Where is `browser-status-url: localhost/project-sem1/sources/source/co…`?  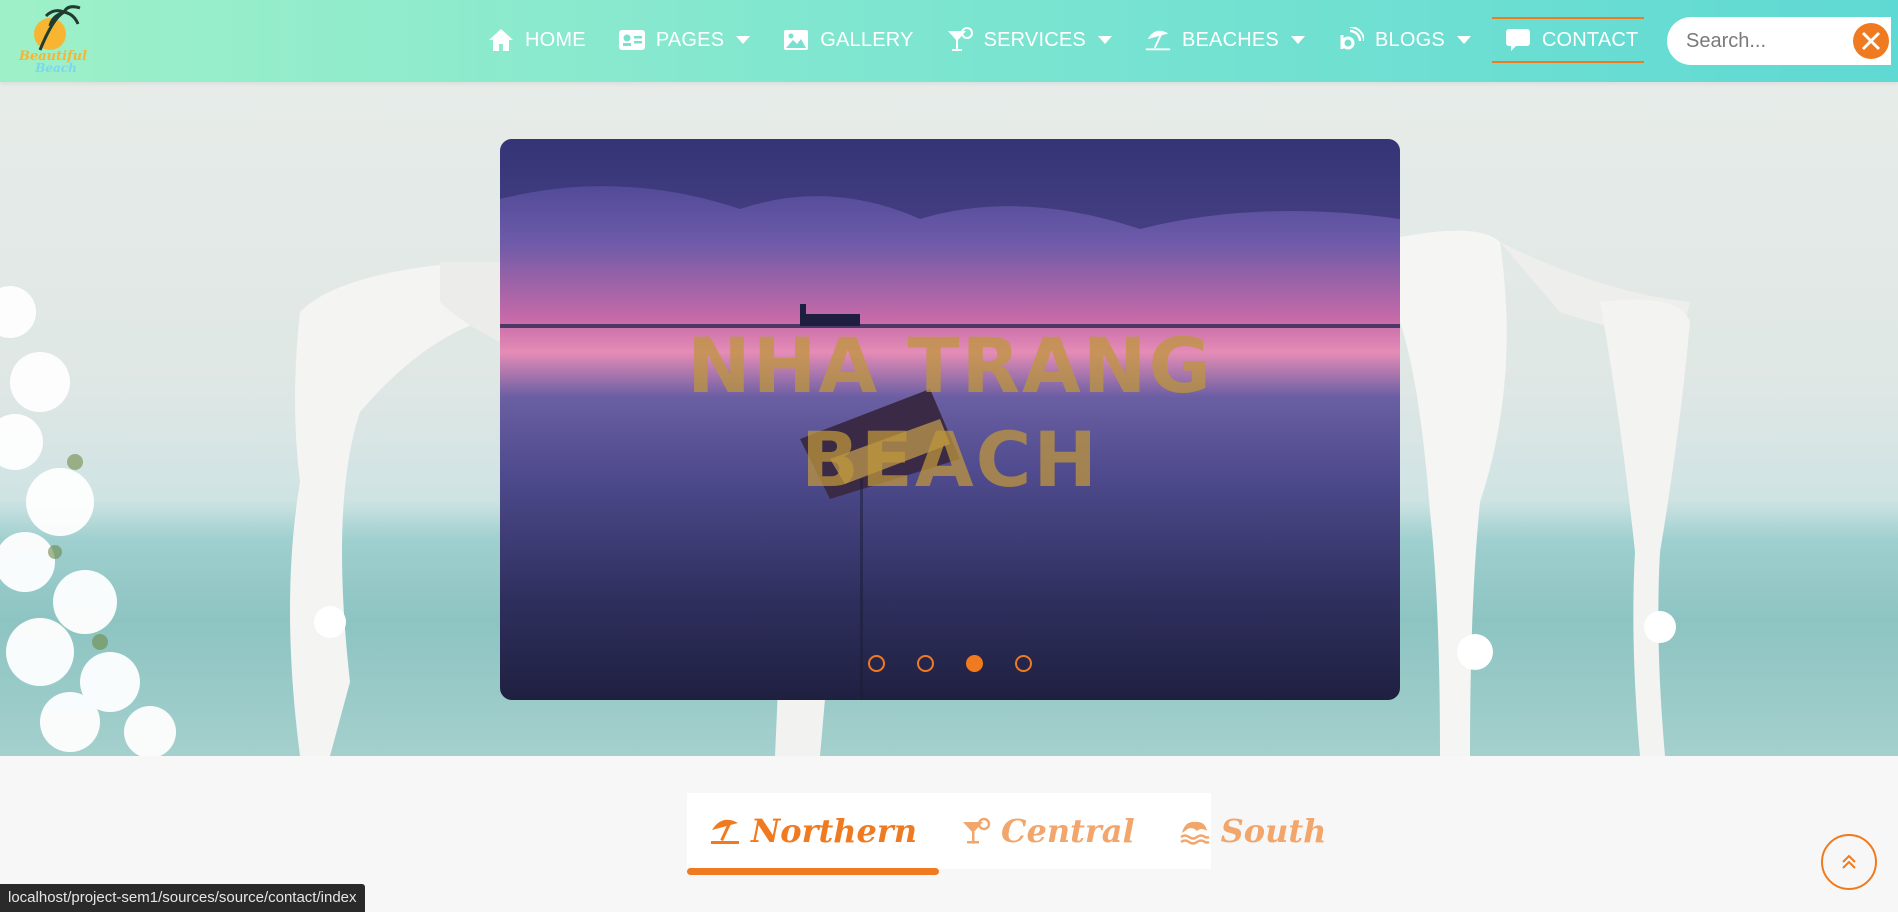 browser-status-url: localhost/project-sem1/sources/source/co… is located at coordinates (182, 898).